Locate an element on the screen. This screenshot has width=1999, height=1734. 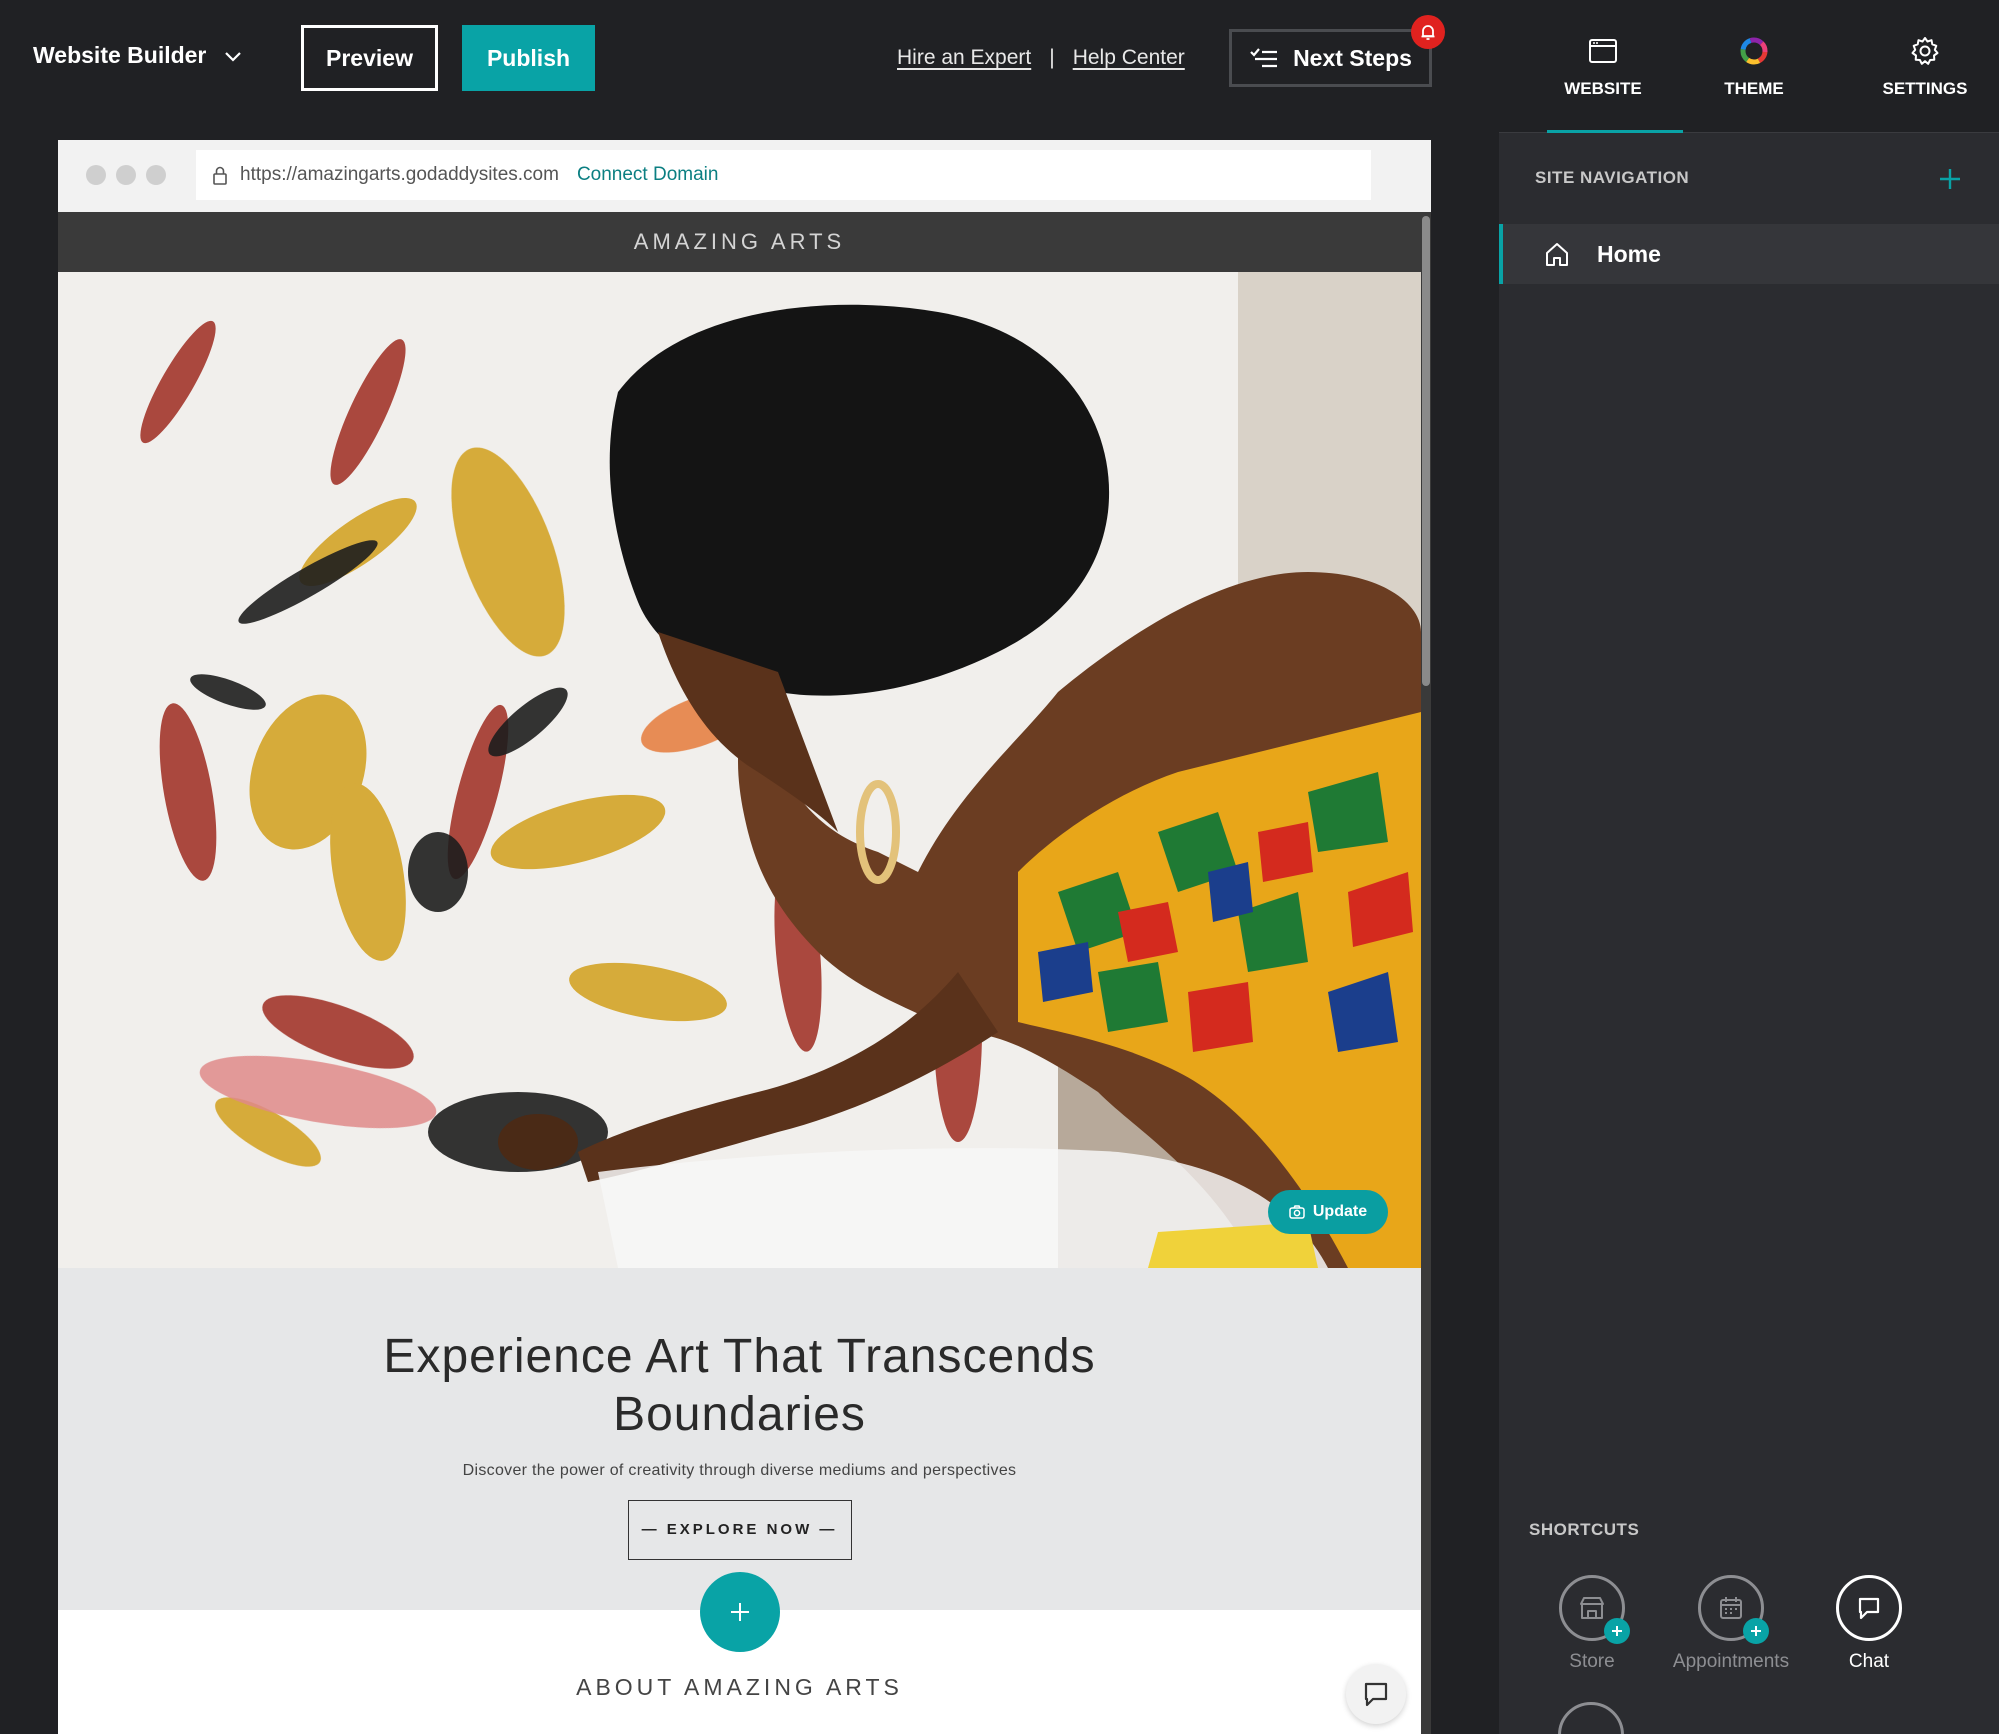
calendar-icon is located at coordinates (1731, 1608).